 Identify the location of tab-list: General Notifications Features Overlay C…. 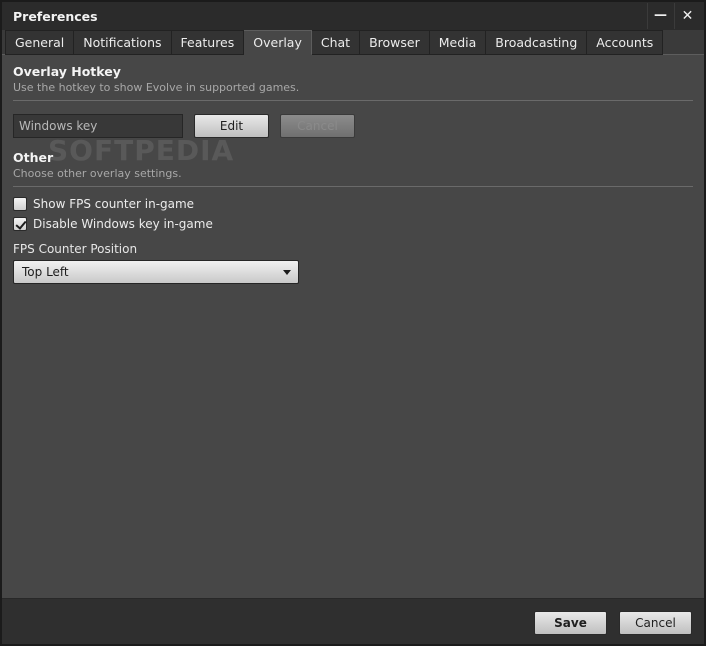
(334, 42).